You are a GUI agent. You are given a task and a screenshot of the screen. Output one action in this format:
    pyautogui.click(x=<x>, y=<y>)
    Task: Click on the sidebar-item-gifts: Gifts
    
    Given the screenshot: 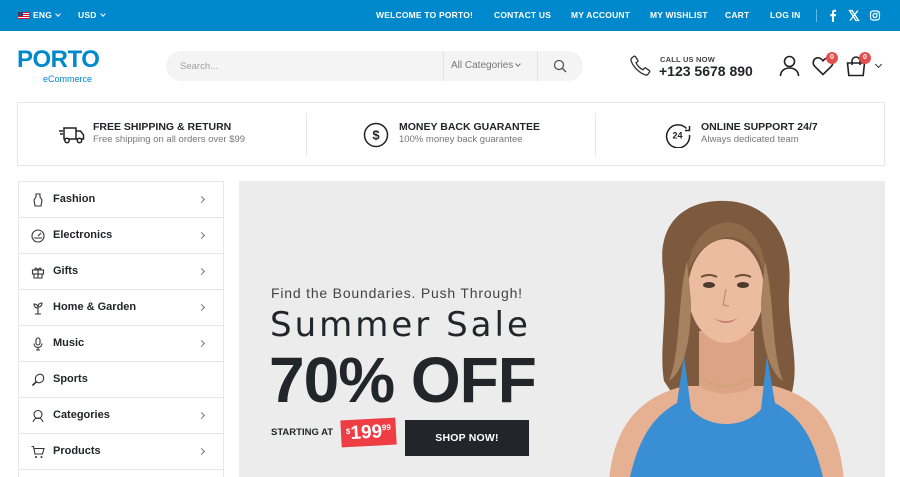 What is the action you would take?
    pyautogui.click(x=121, y=272)
    